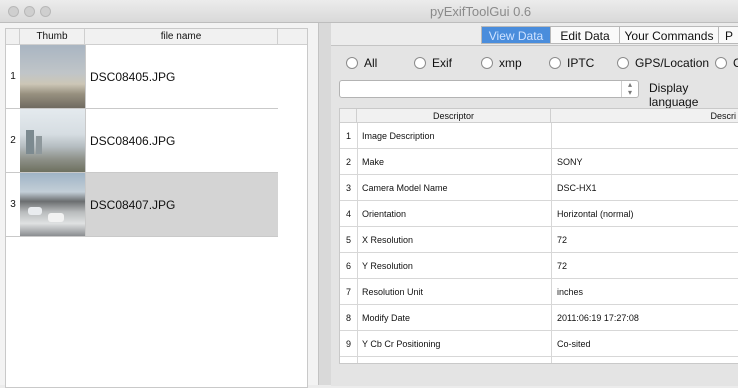 The width and height of the screenshot is (738, 388). What do you see at coordinates (393, 291) in the screenshot?
I see `descriptor-cell: Resolution Unit` at bounding box center [393, 291].